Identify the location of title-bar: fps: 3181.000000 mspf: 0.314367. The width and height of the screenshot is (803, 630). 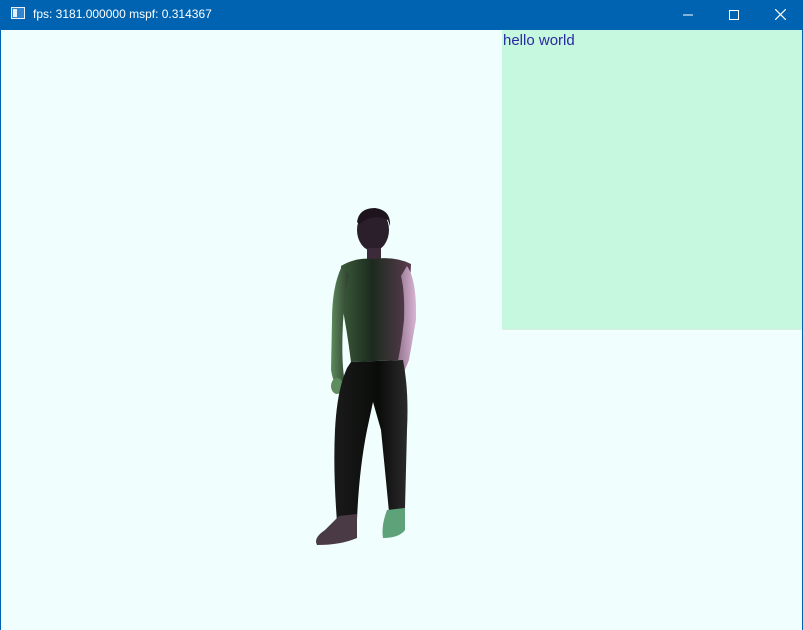
(401, 14).